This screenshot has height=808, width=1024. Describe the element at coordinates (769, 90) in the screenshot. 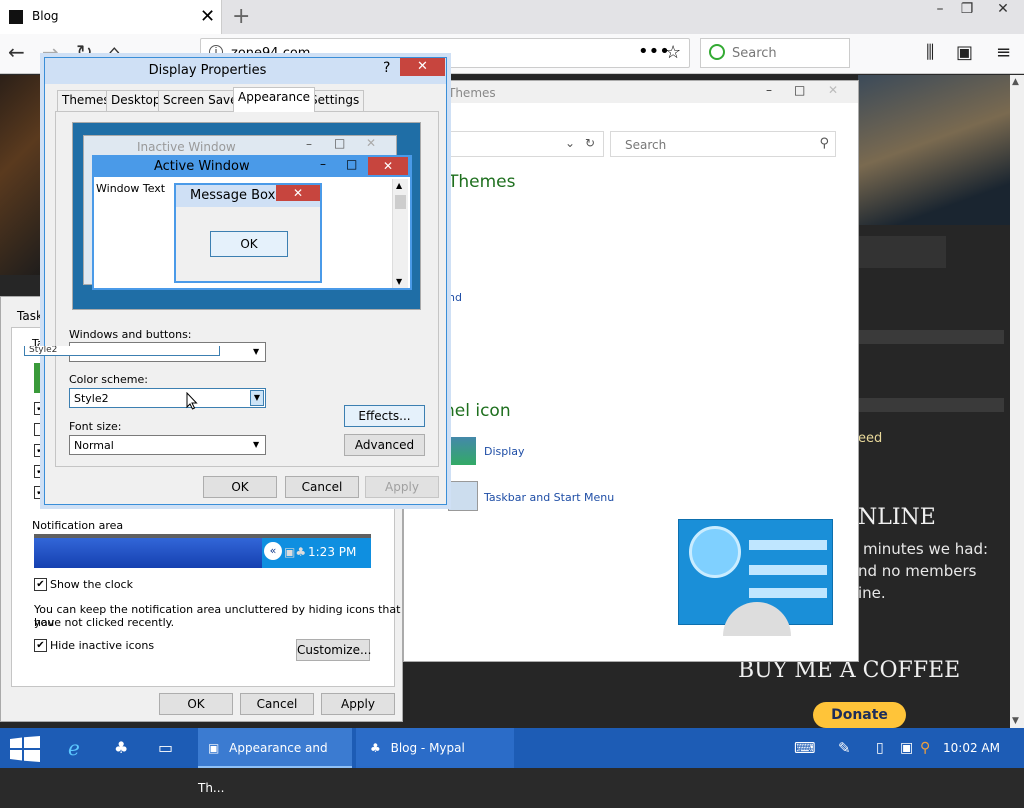

I see `cp-minimize-icon: –` at that location.